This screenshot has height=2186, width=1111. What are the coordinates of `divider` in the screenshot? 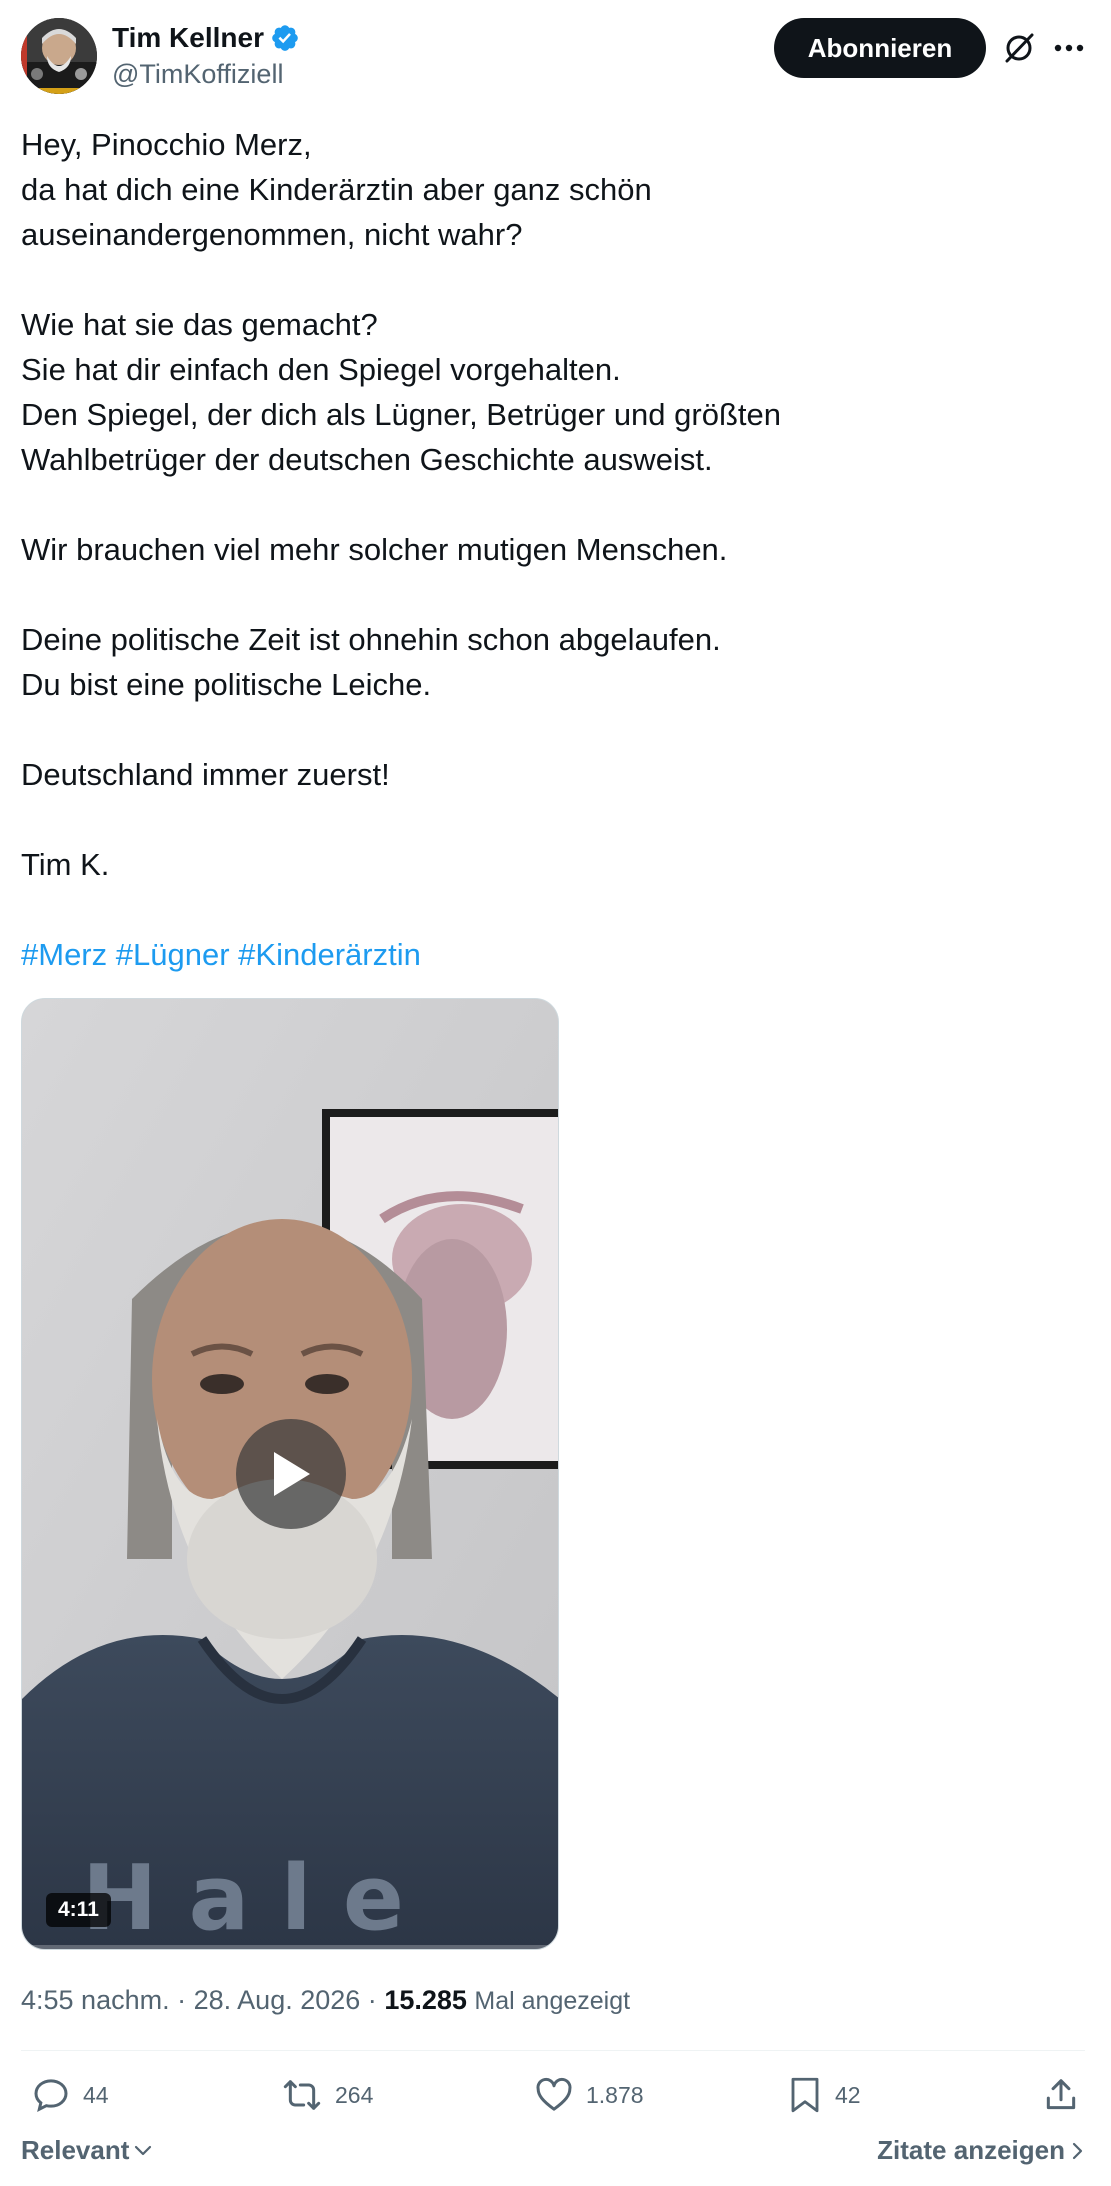 It's located at (553, 2050).